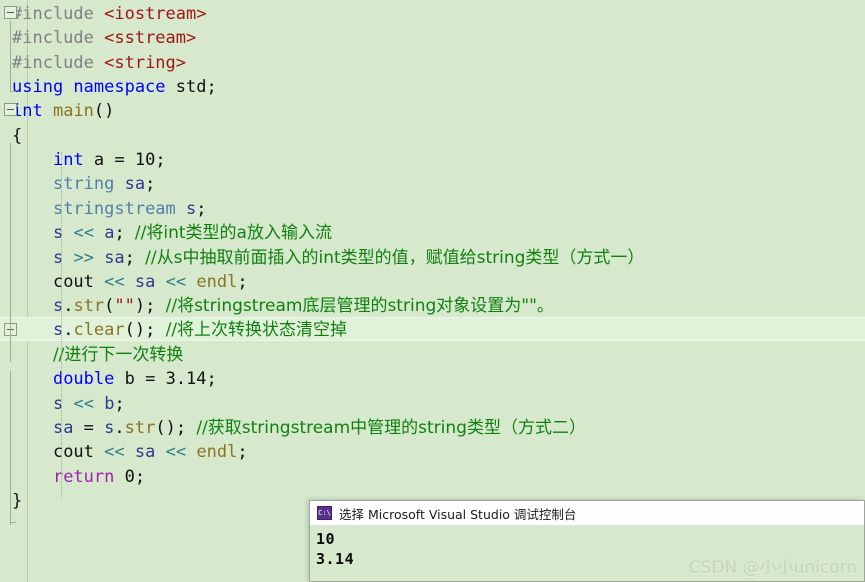 This screenshot has width=865, height=582. Describe the element at coordinates (109, 306) in the screenshot. I see `code-token: (` at that location.